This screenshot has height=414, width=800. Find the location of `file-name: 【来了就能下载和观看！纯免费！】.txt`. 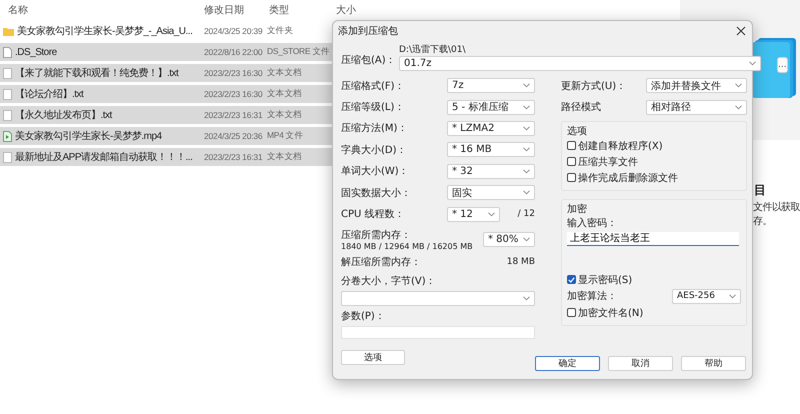

file-name: 【来了就能下载和观看！纯免费！】.txt is located at coordinates (96, 73).